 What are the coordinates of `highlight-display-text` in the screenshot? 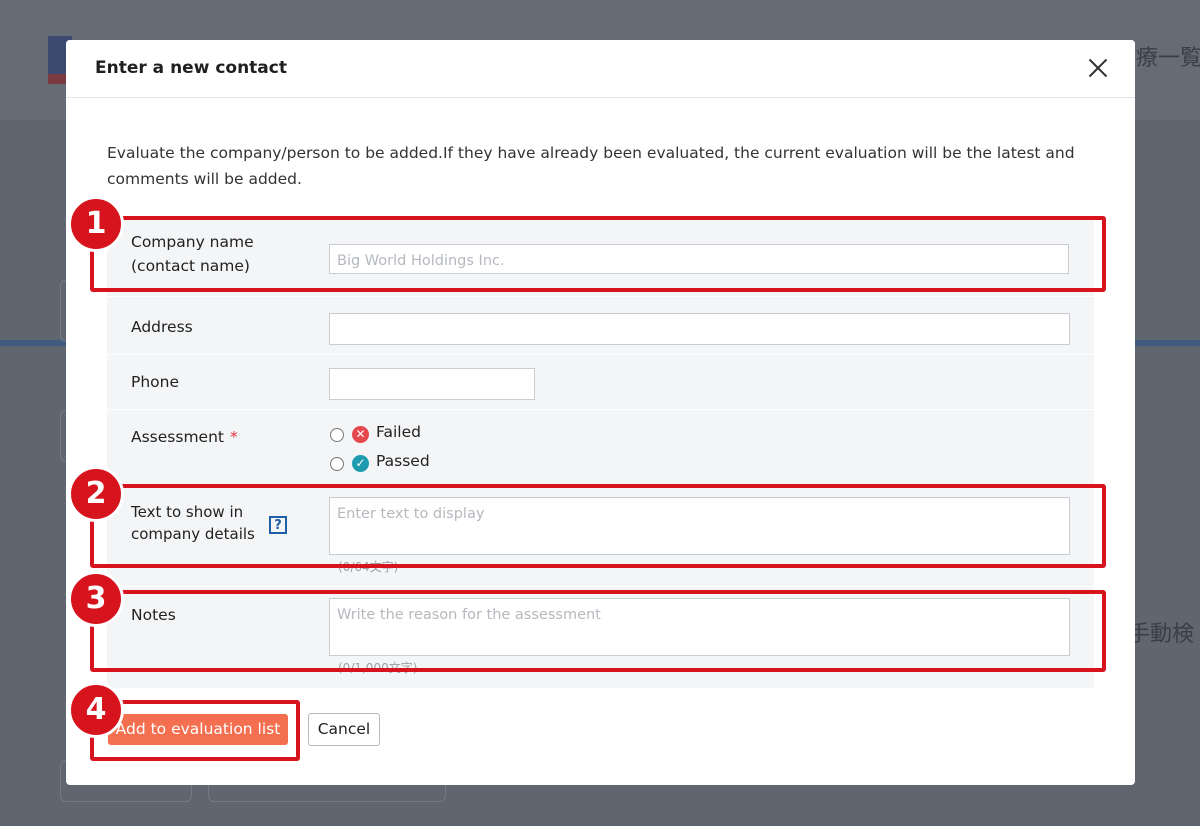 It's located at (598, 526).